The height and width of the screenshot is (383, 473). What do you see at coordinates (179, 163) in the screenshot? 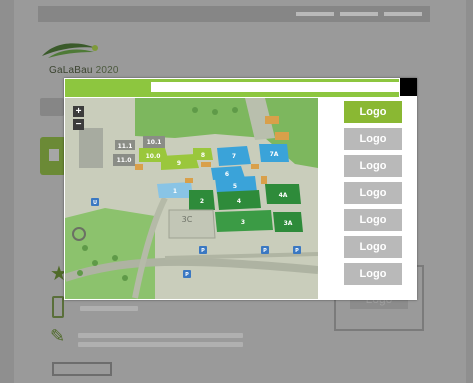
I see `hall-label: 9` at bounding box center [179, 163].